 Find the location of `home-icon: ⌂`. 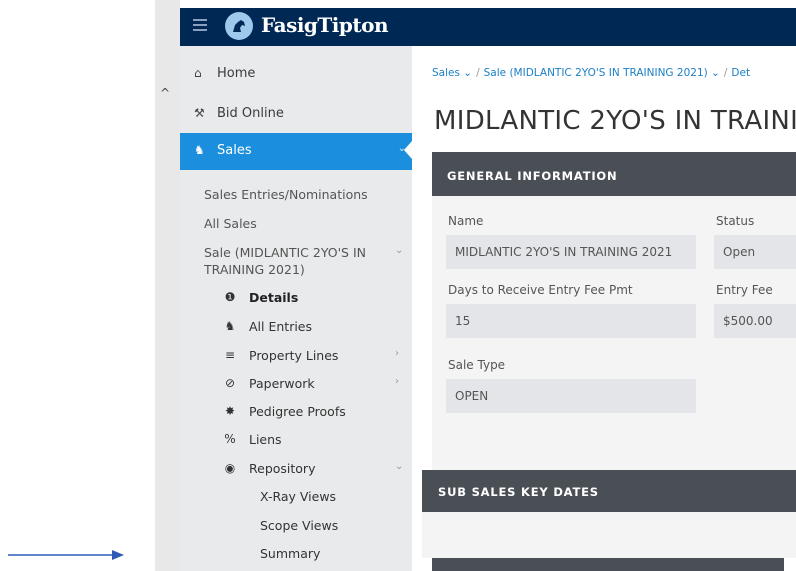

home-icon: ⌂ is located at coordinates (198, 73).